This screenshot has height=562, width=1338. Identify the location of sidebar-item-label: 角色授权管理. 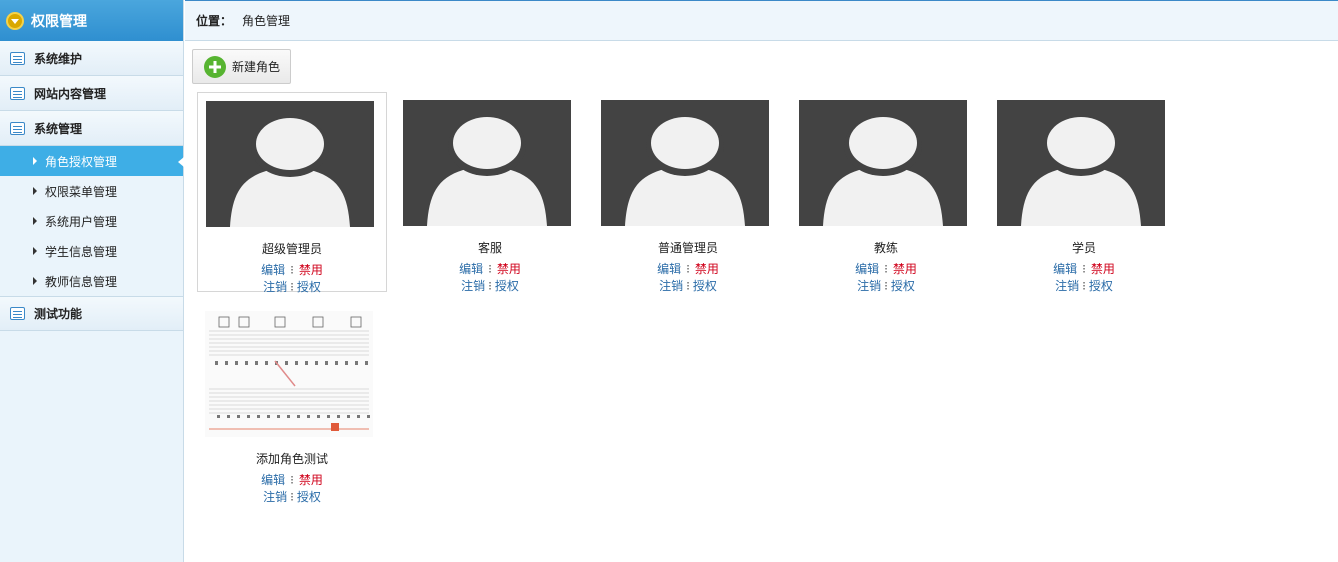
(81, 161).